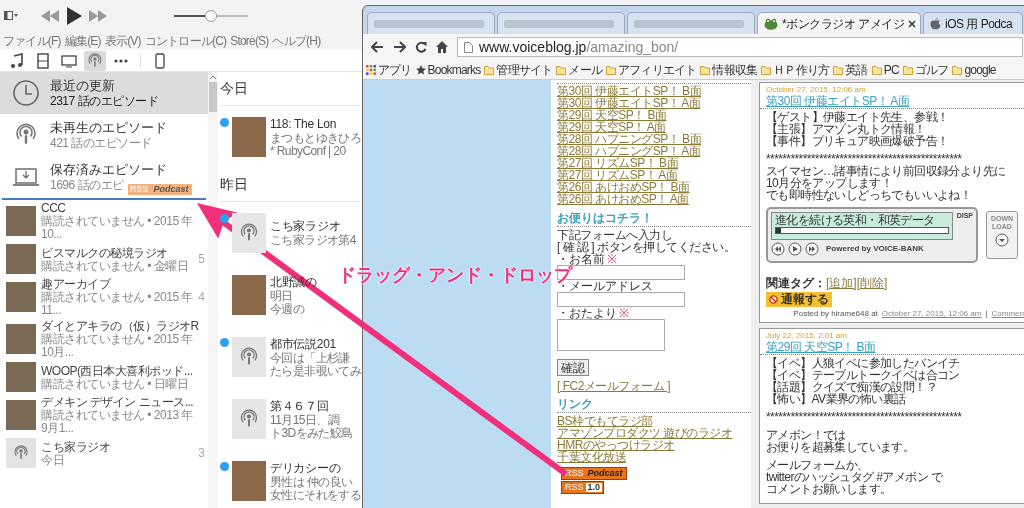 The height and width of the screenshot is (508, 1024). I want to click on text-input, so click(621, 299).